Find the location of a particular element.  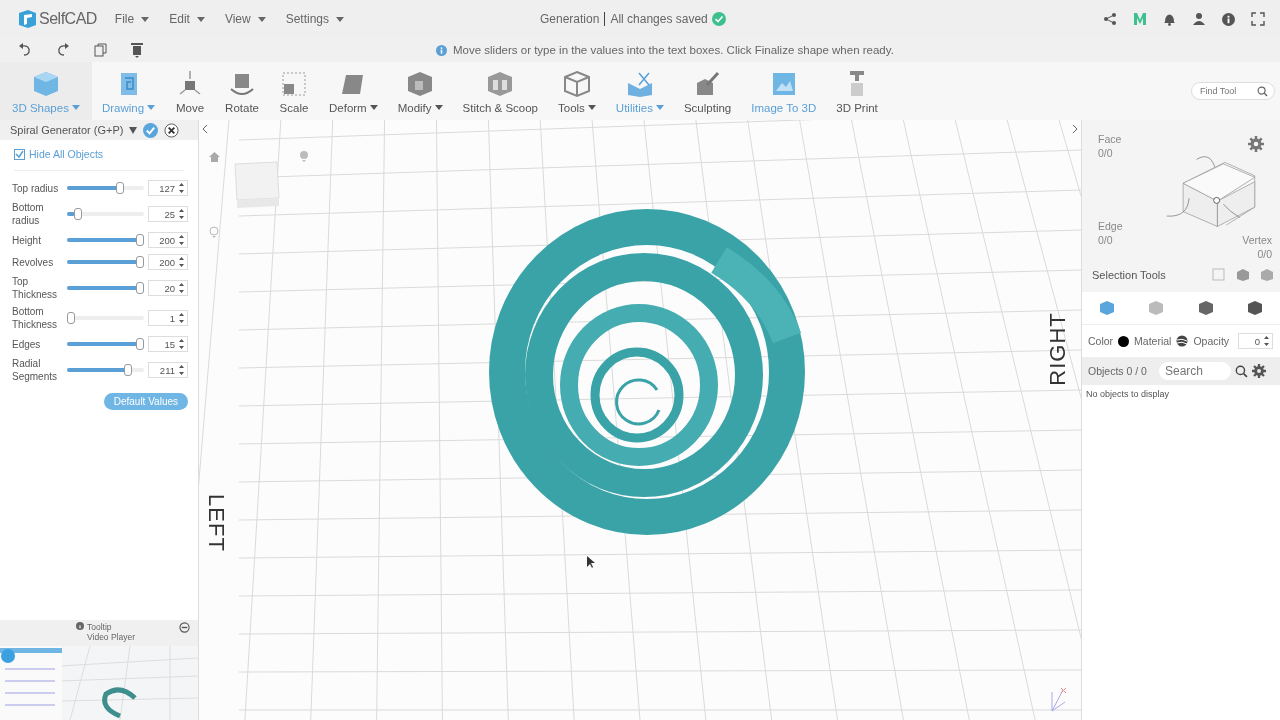

tooltip-subtitle: Video Player is located at coordinates (111, 637).